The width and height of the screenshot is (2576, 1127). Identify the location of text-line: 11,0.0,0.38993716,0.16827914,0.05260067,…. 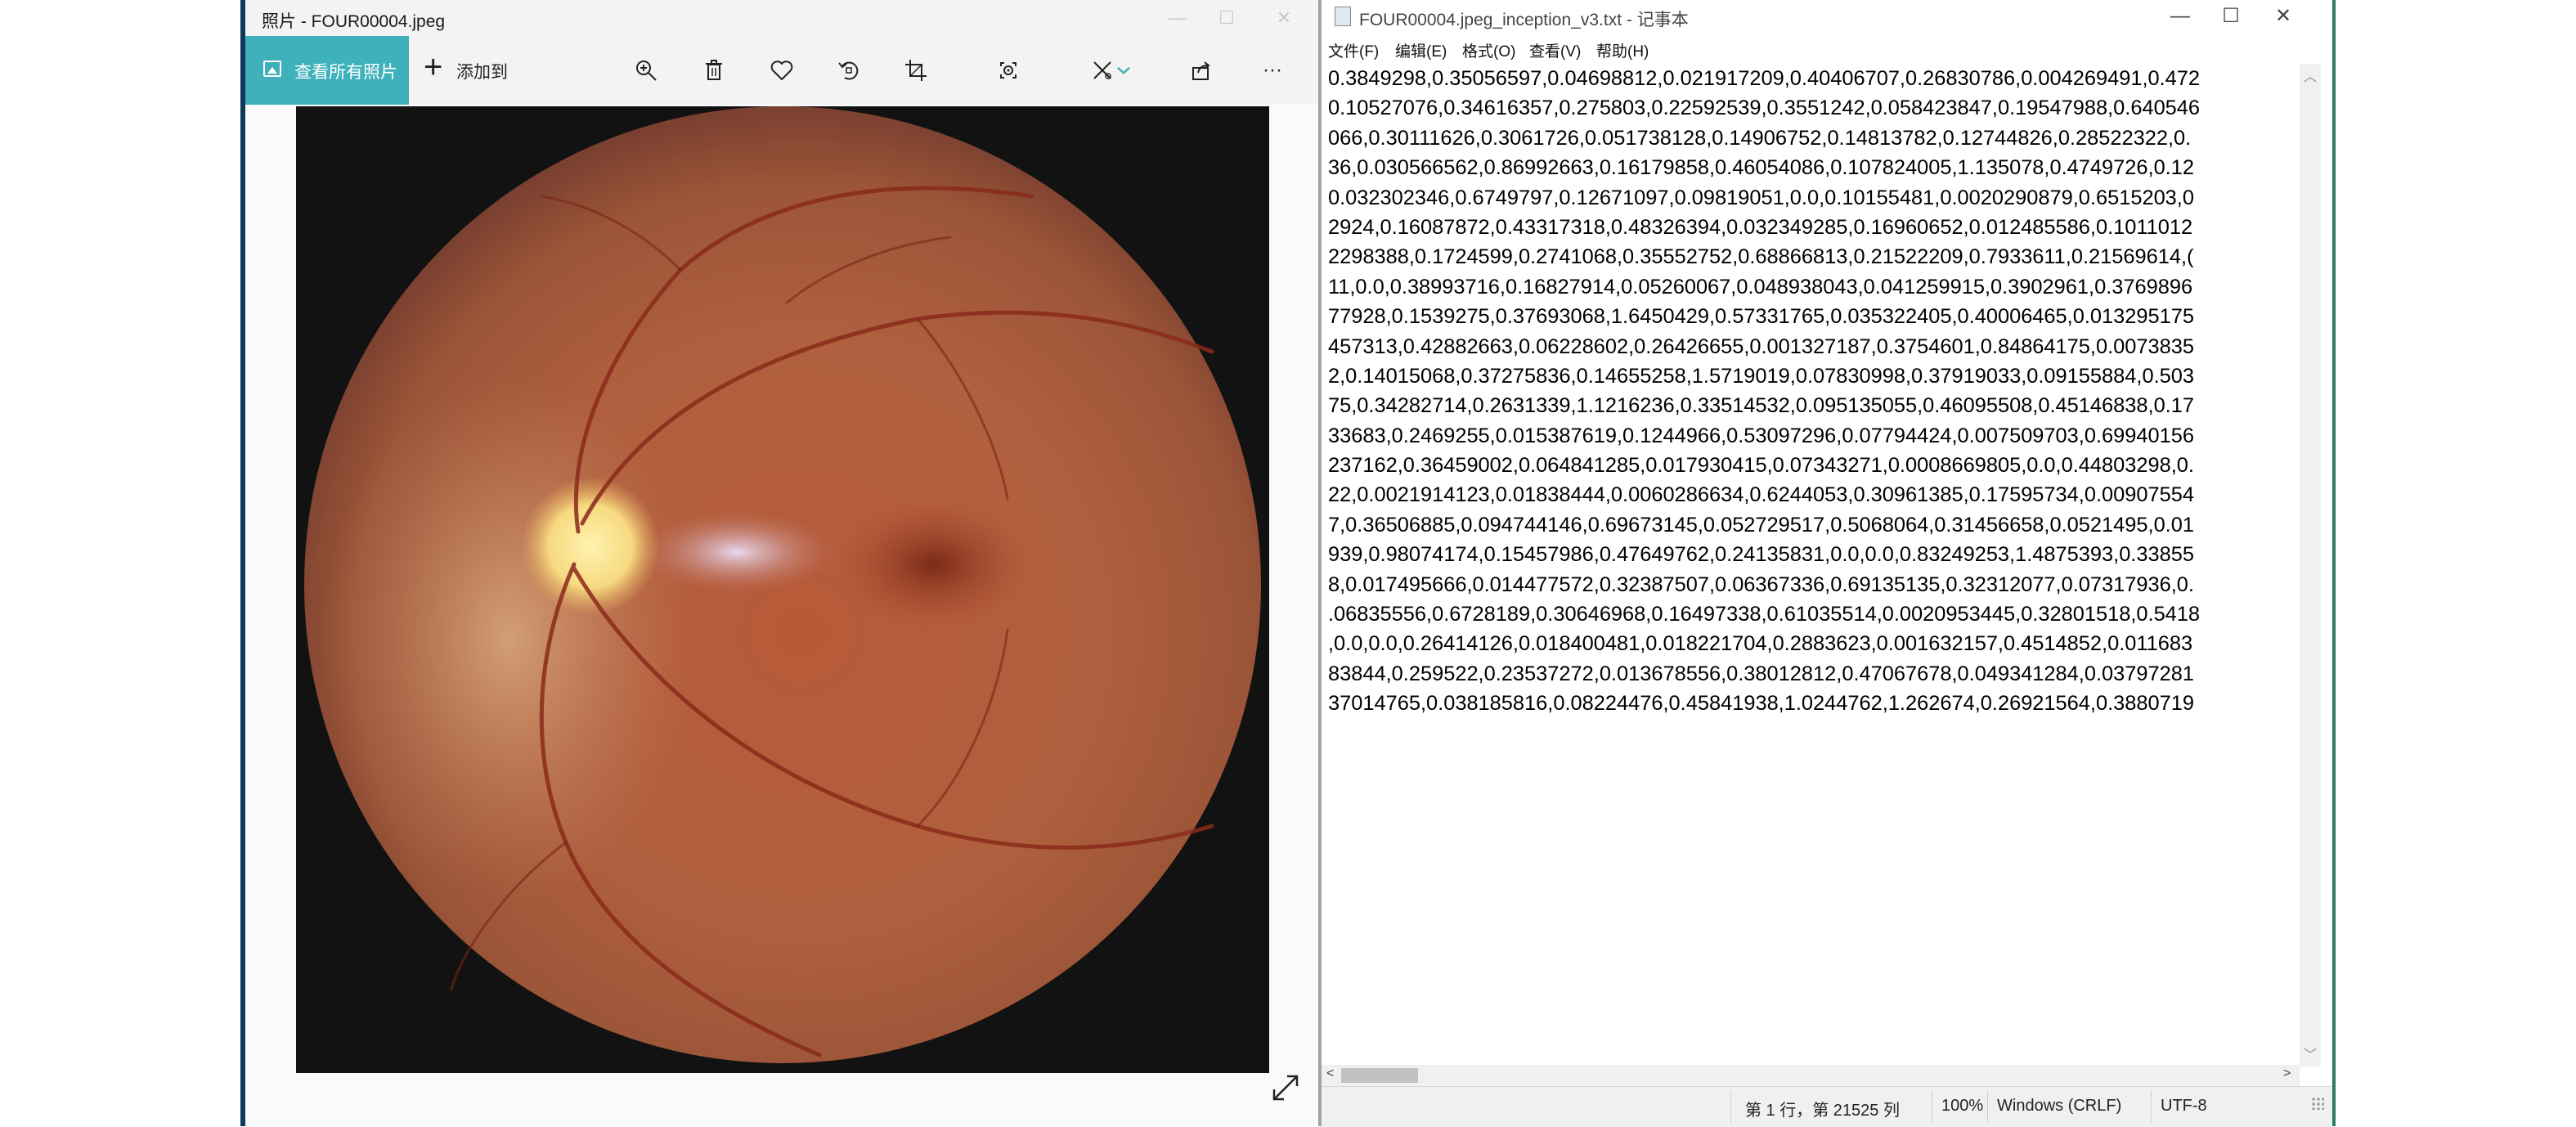
(1760, 287).